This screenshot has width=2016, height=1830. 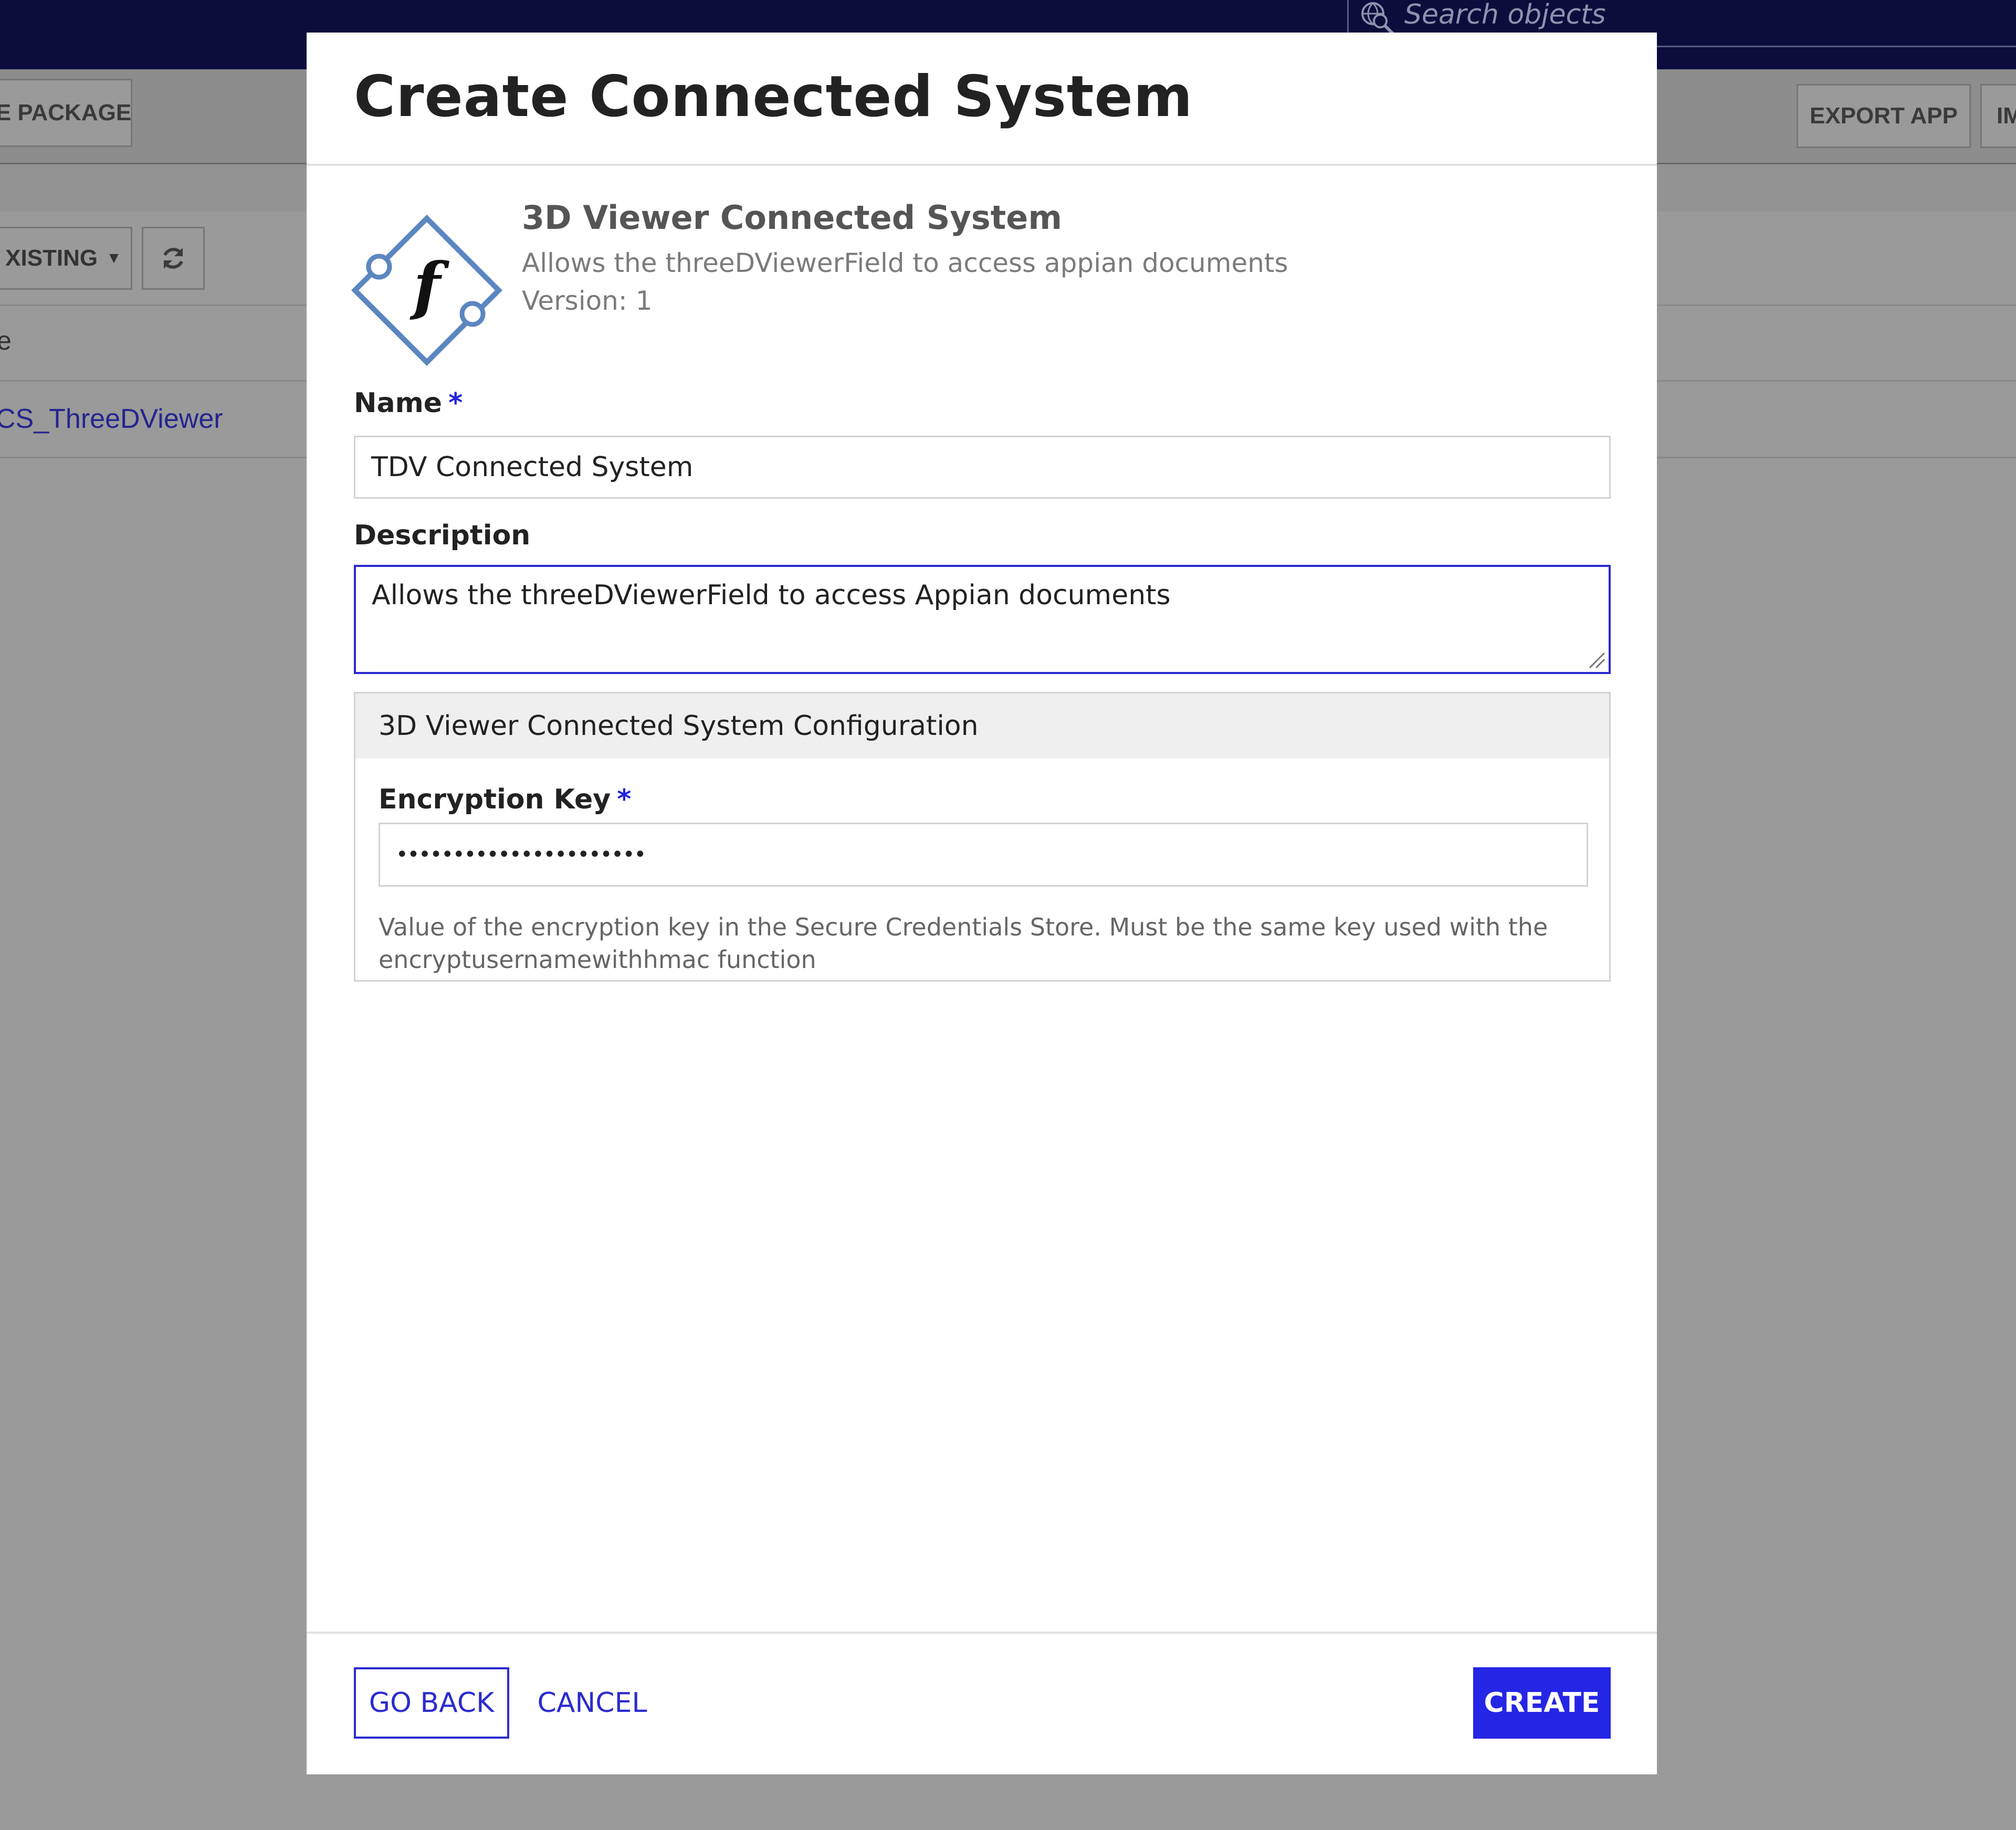 I want to click on configuration-header: 3D Viewer Connected System Configuration, so click(x=982, y=726).